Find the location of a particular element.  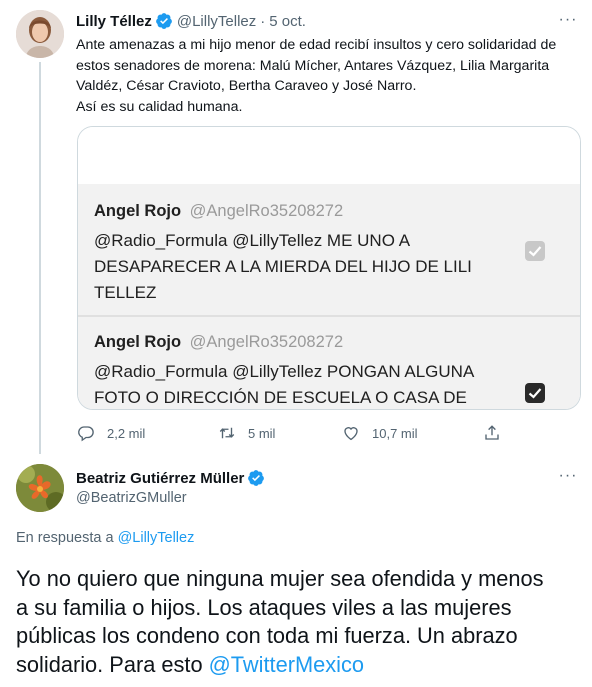

screenshot-reply-line: DESAPARECER A LA MIERDA DEL HIJO DE LILI is located at coordinates (283, 266).